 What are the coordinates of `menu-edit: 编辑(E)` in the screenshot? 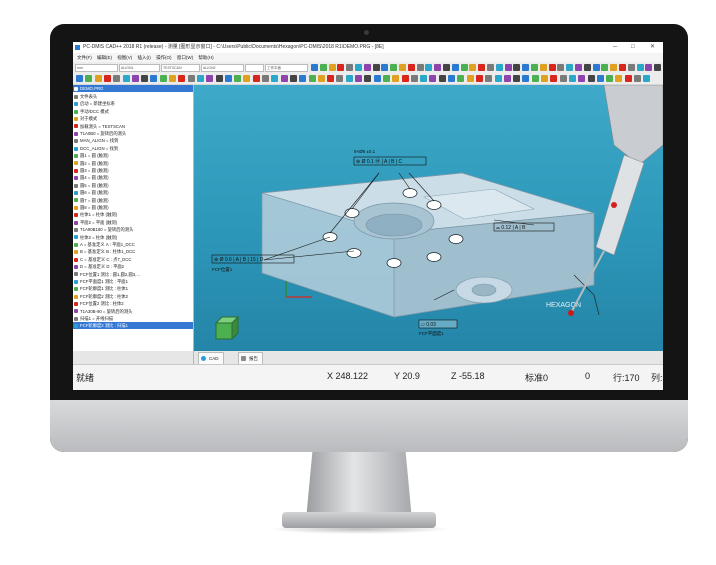 It's located at (104, 57).